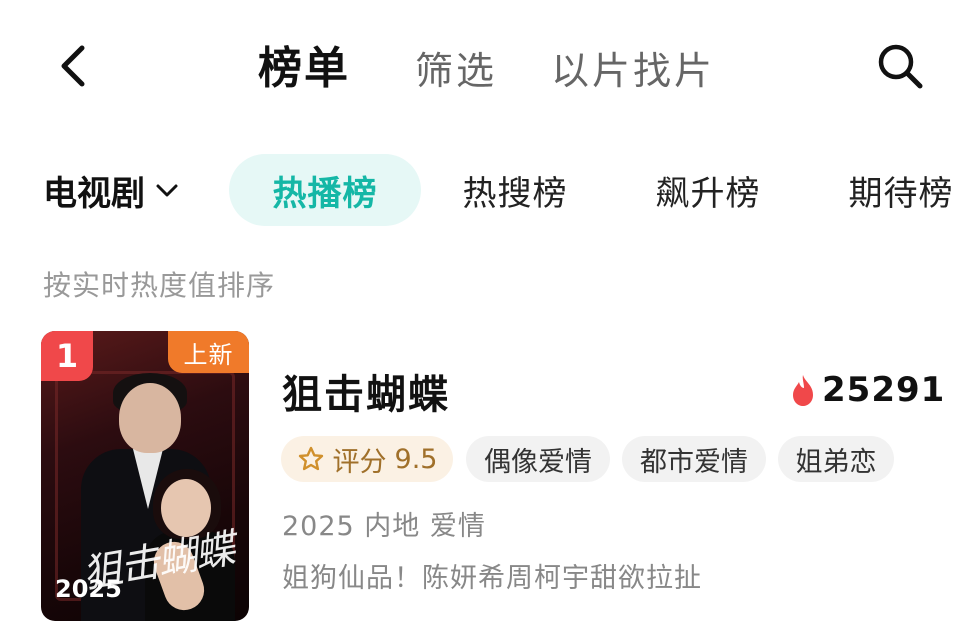 This screenshot has height=642, width=959. I want to click on show-title: 狙击蝴蝶, so click(366, 391).